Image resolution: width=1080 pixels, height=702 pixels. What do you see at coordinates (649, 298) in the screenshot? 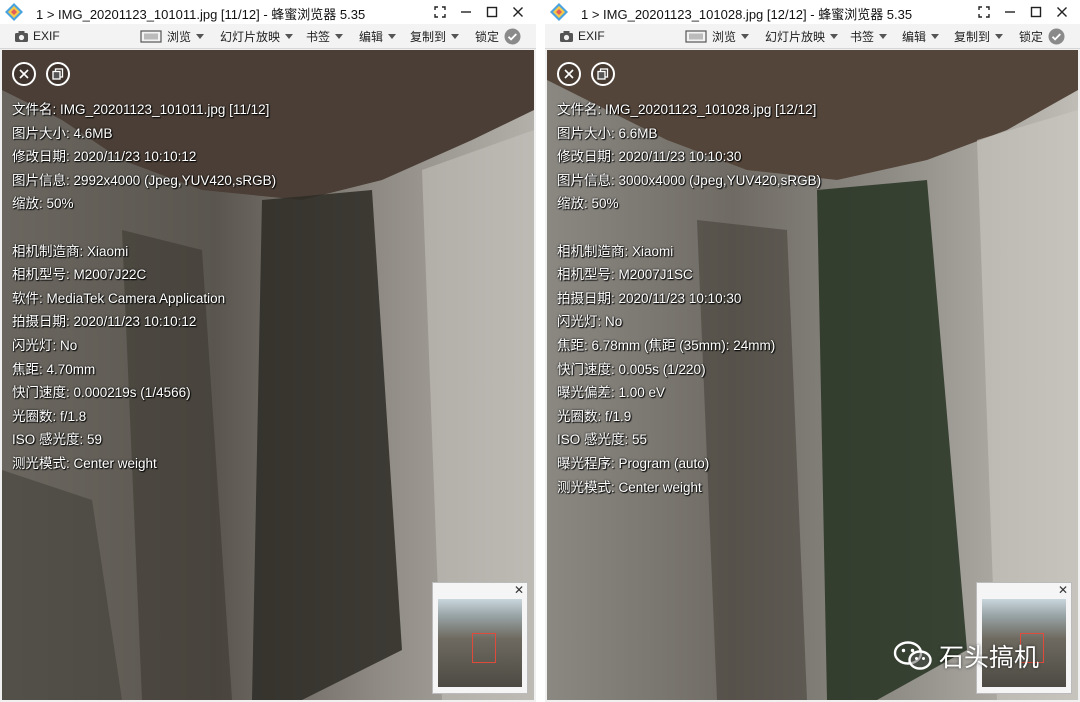
I see `info-date-taken: 拍摄日期: 2020/11/23 10:10:30` at bounding box center [649, 298].